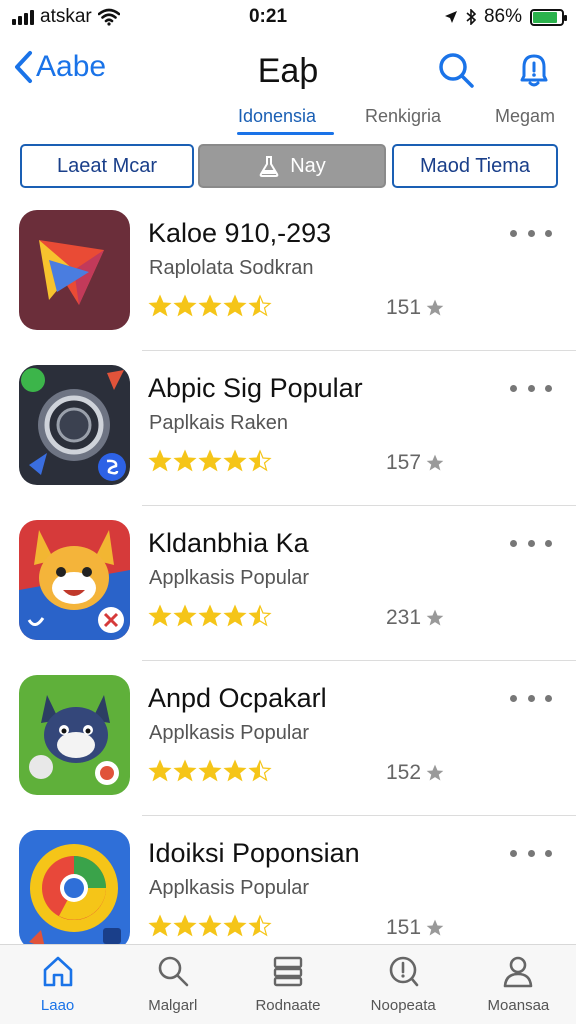  What do you see at coordinates (518, 1005) in the screenshot?
I see `tab-bar-label: Moansaa` at bounding box center [518, 1005].